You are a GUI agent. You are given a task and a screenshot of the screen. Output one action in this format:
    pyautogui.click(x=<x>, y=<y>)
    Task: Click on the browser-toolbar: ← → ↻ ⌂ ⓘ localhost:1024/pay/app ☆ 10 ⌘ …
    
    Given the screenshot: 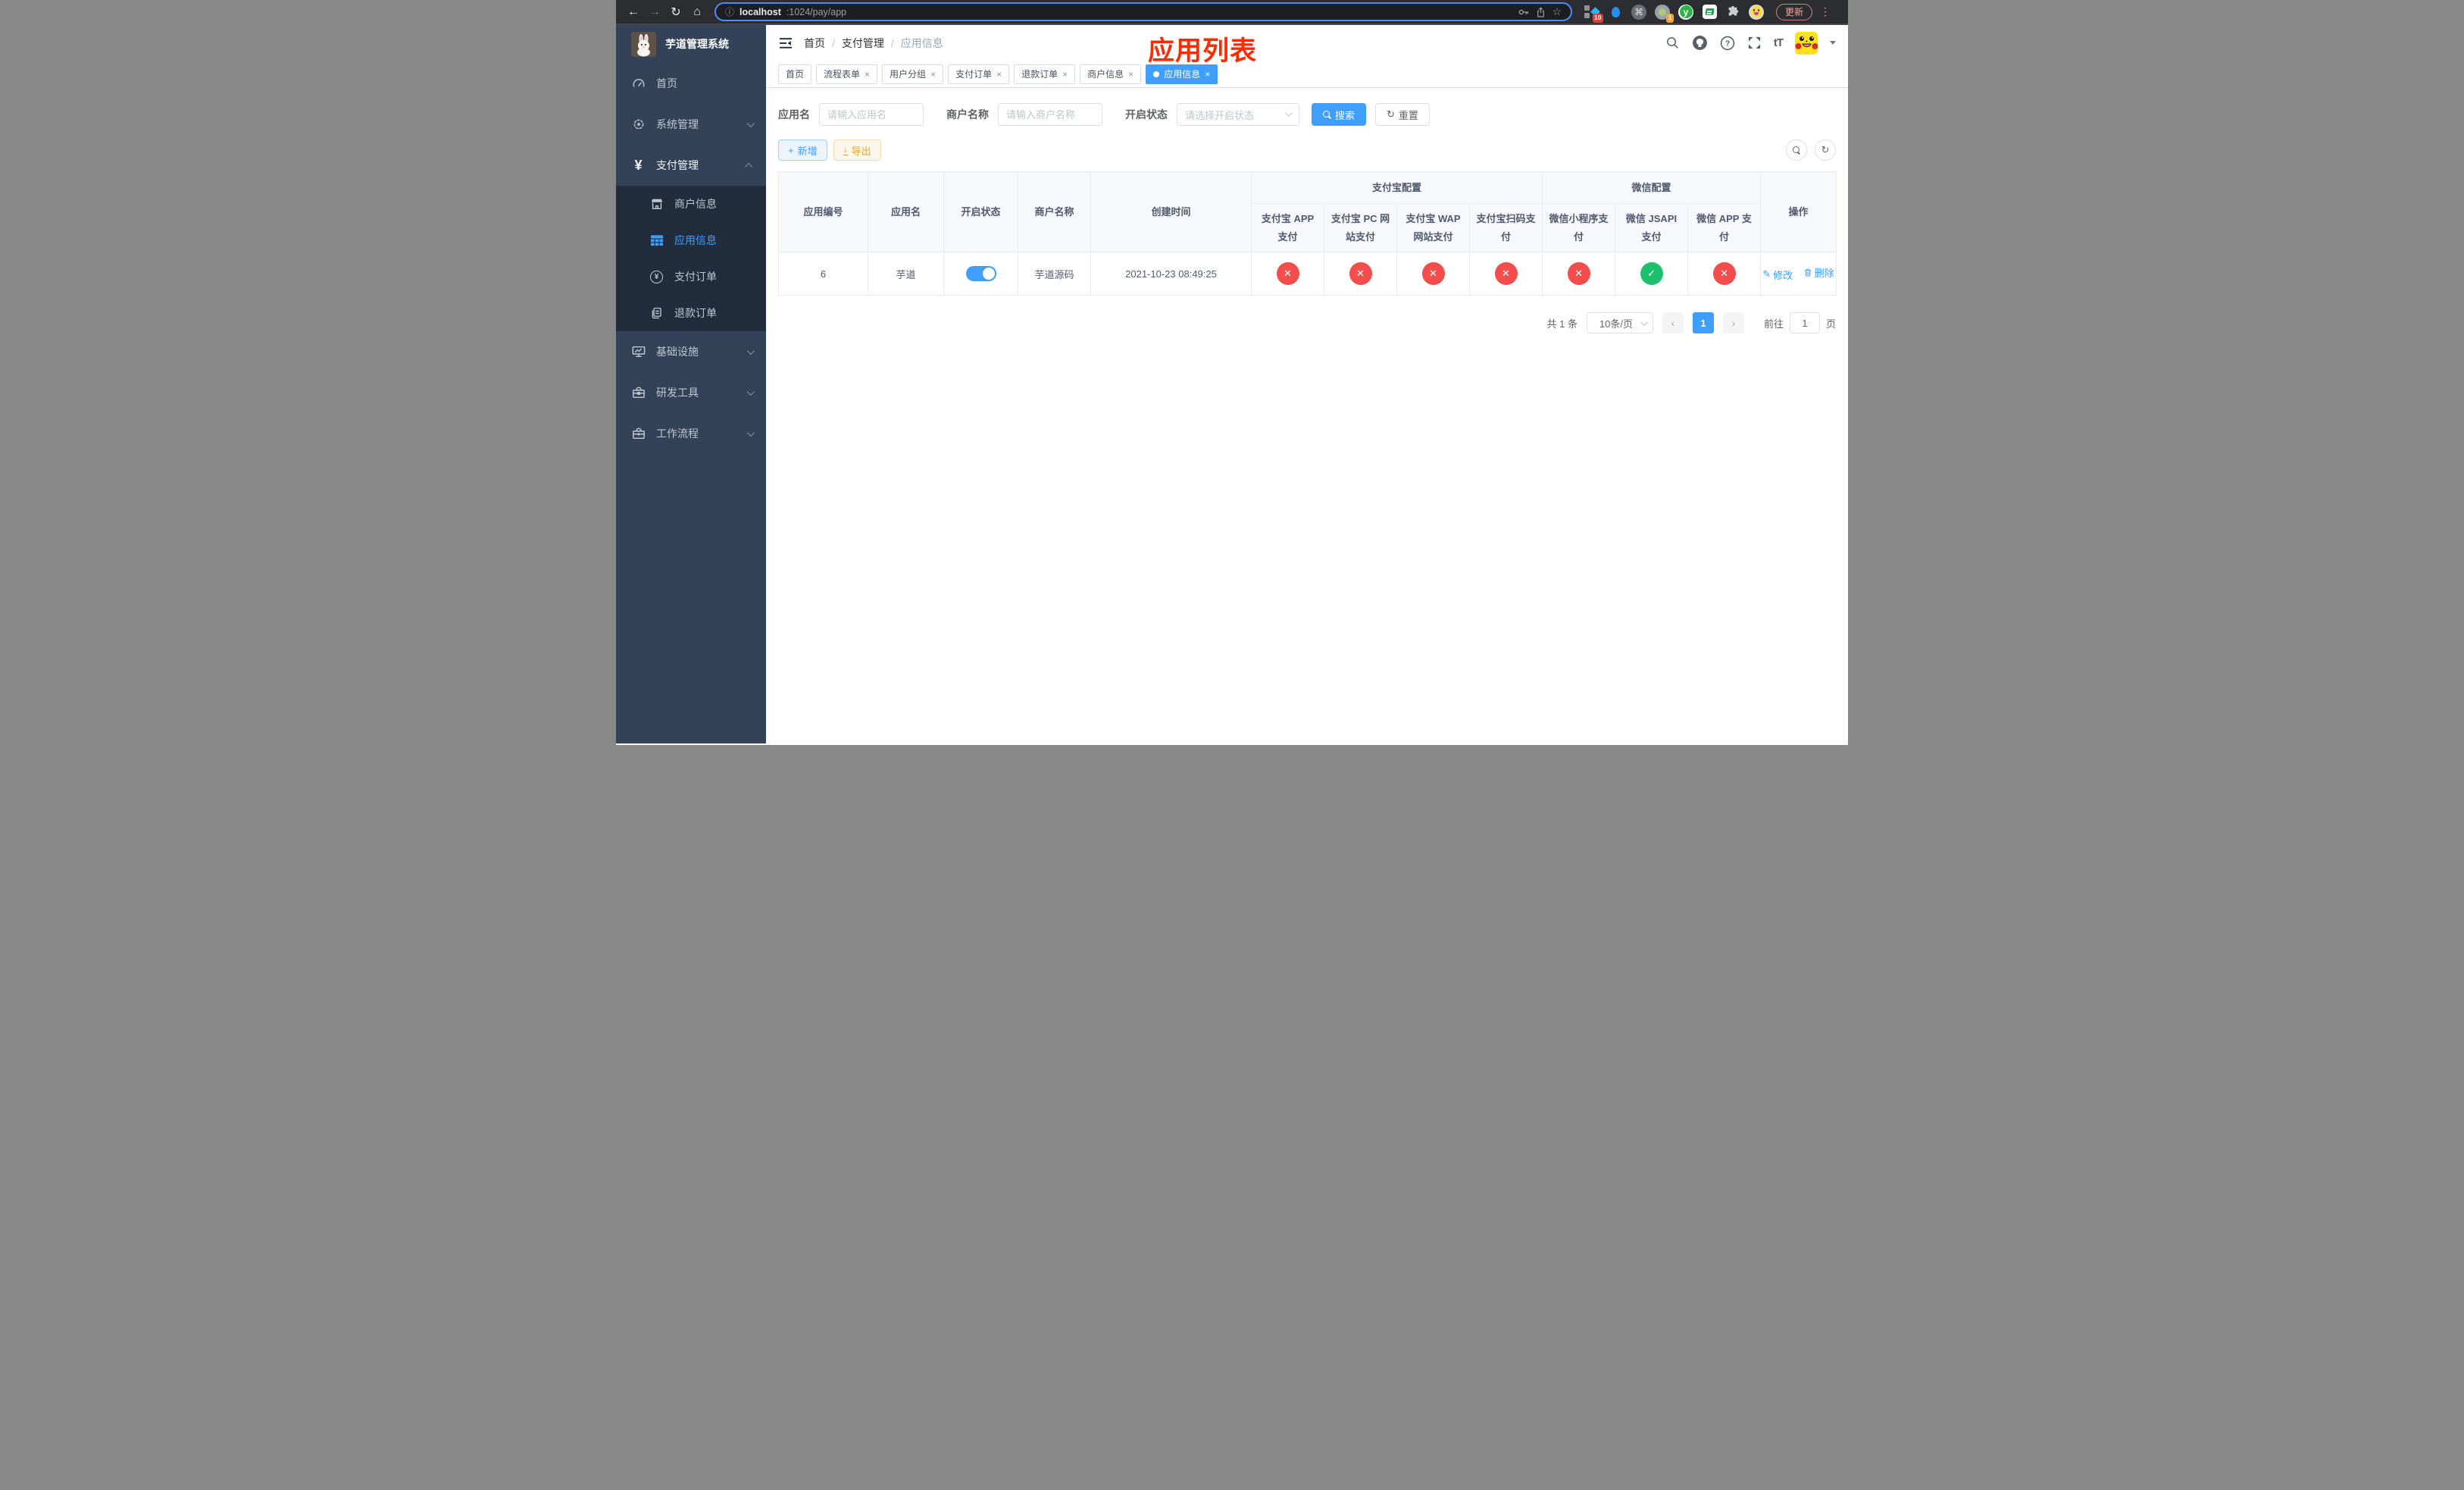 What is the action you would take?
    pyautogui.click(x=1232, y=13)
    